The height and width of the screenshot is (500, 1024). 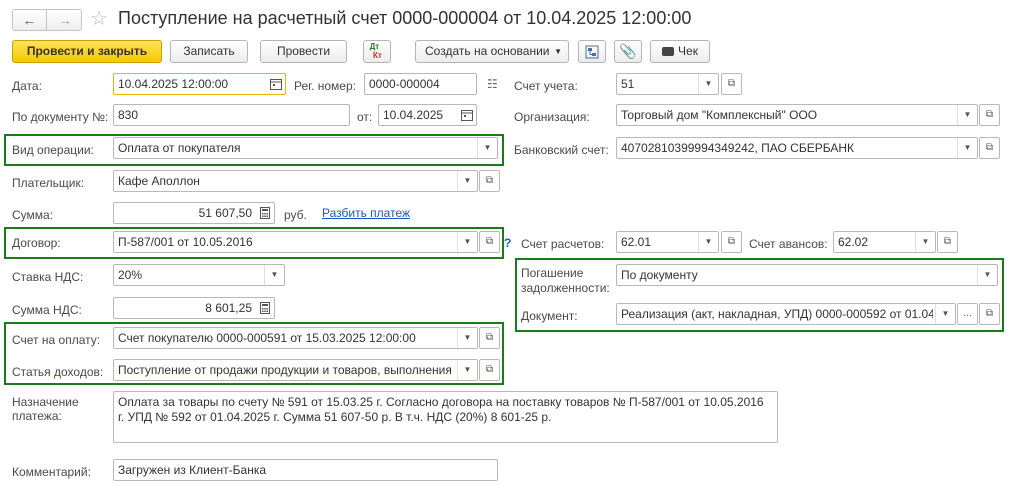 What do you see at coordinates (99, 18) in the screenshot?
I see `favorite-star-icon: ☆` at bounding box center [99, 18].